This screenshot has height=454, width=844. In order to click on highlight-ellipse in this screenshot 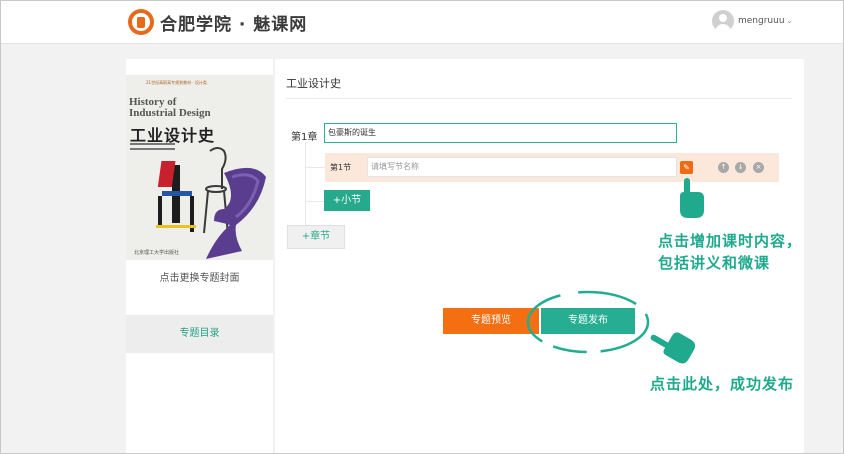, I will do `click(588, 322)`.